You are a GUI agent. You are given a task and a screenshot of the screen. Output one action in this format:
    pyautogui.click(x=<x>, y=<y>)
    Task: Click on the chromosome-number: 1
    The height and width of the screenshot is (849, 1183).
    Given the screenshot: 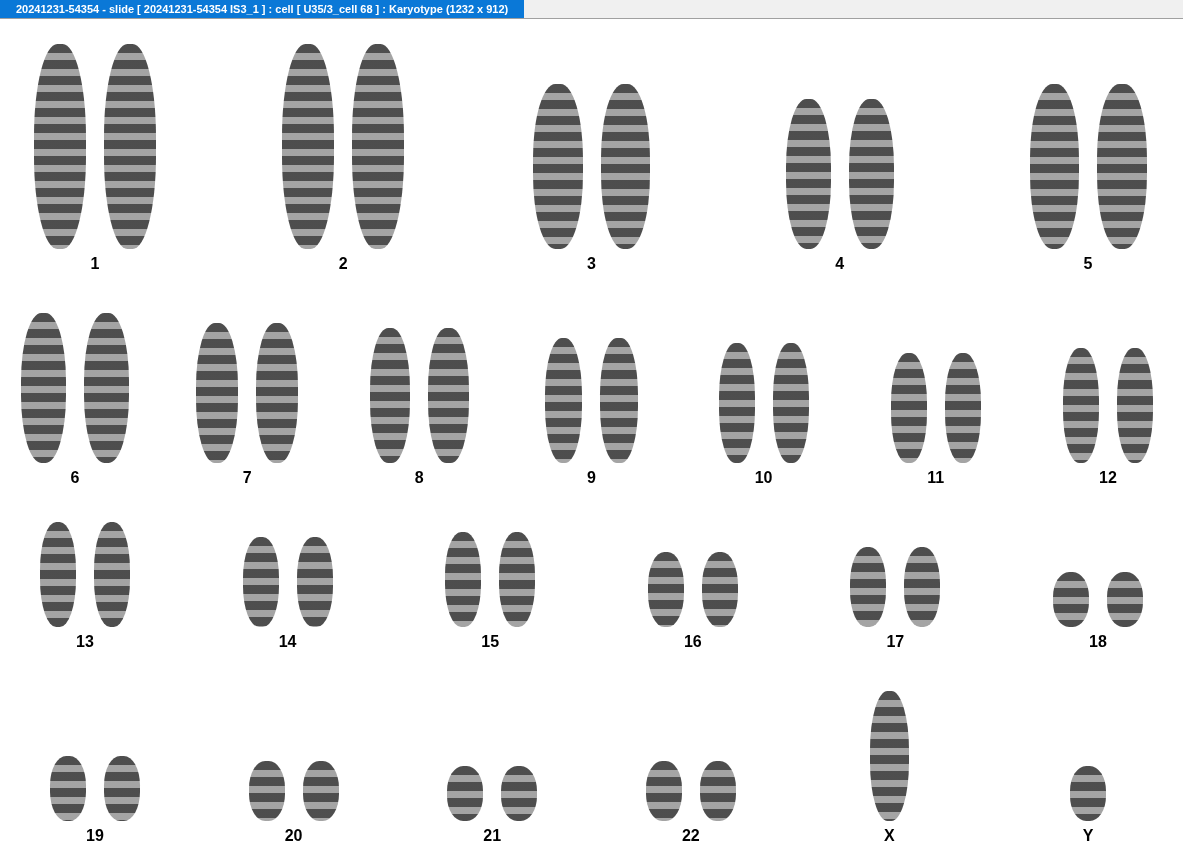 What is the action you would take?
    pyautogui.click(x=95, y=264)
    